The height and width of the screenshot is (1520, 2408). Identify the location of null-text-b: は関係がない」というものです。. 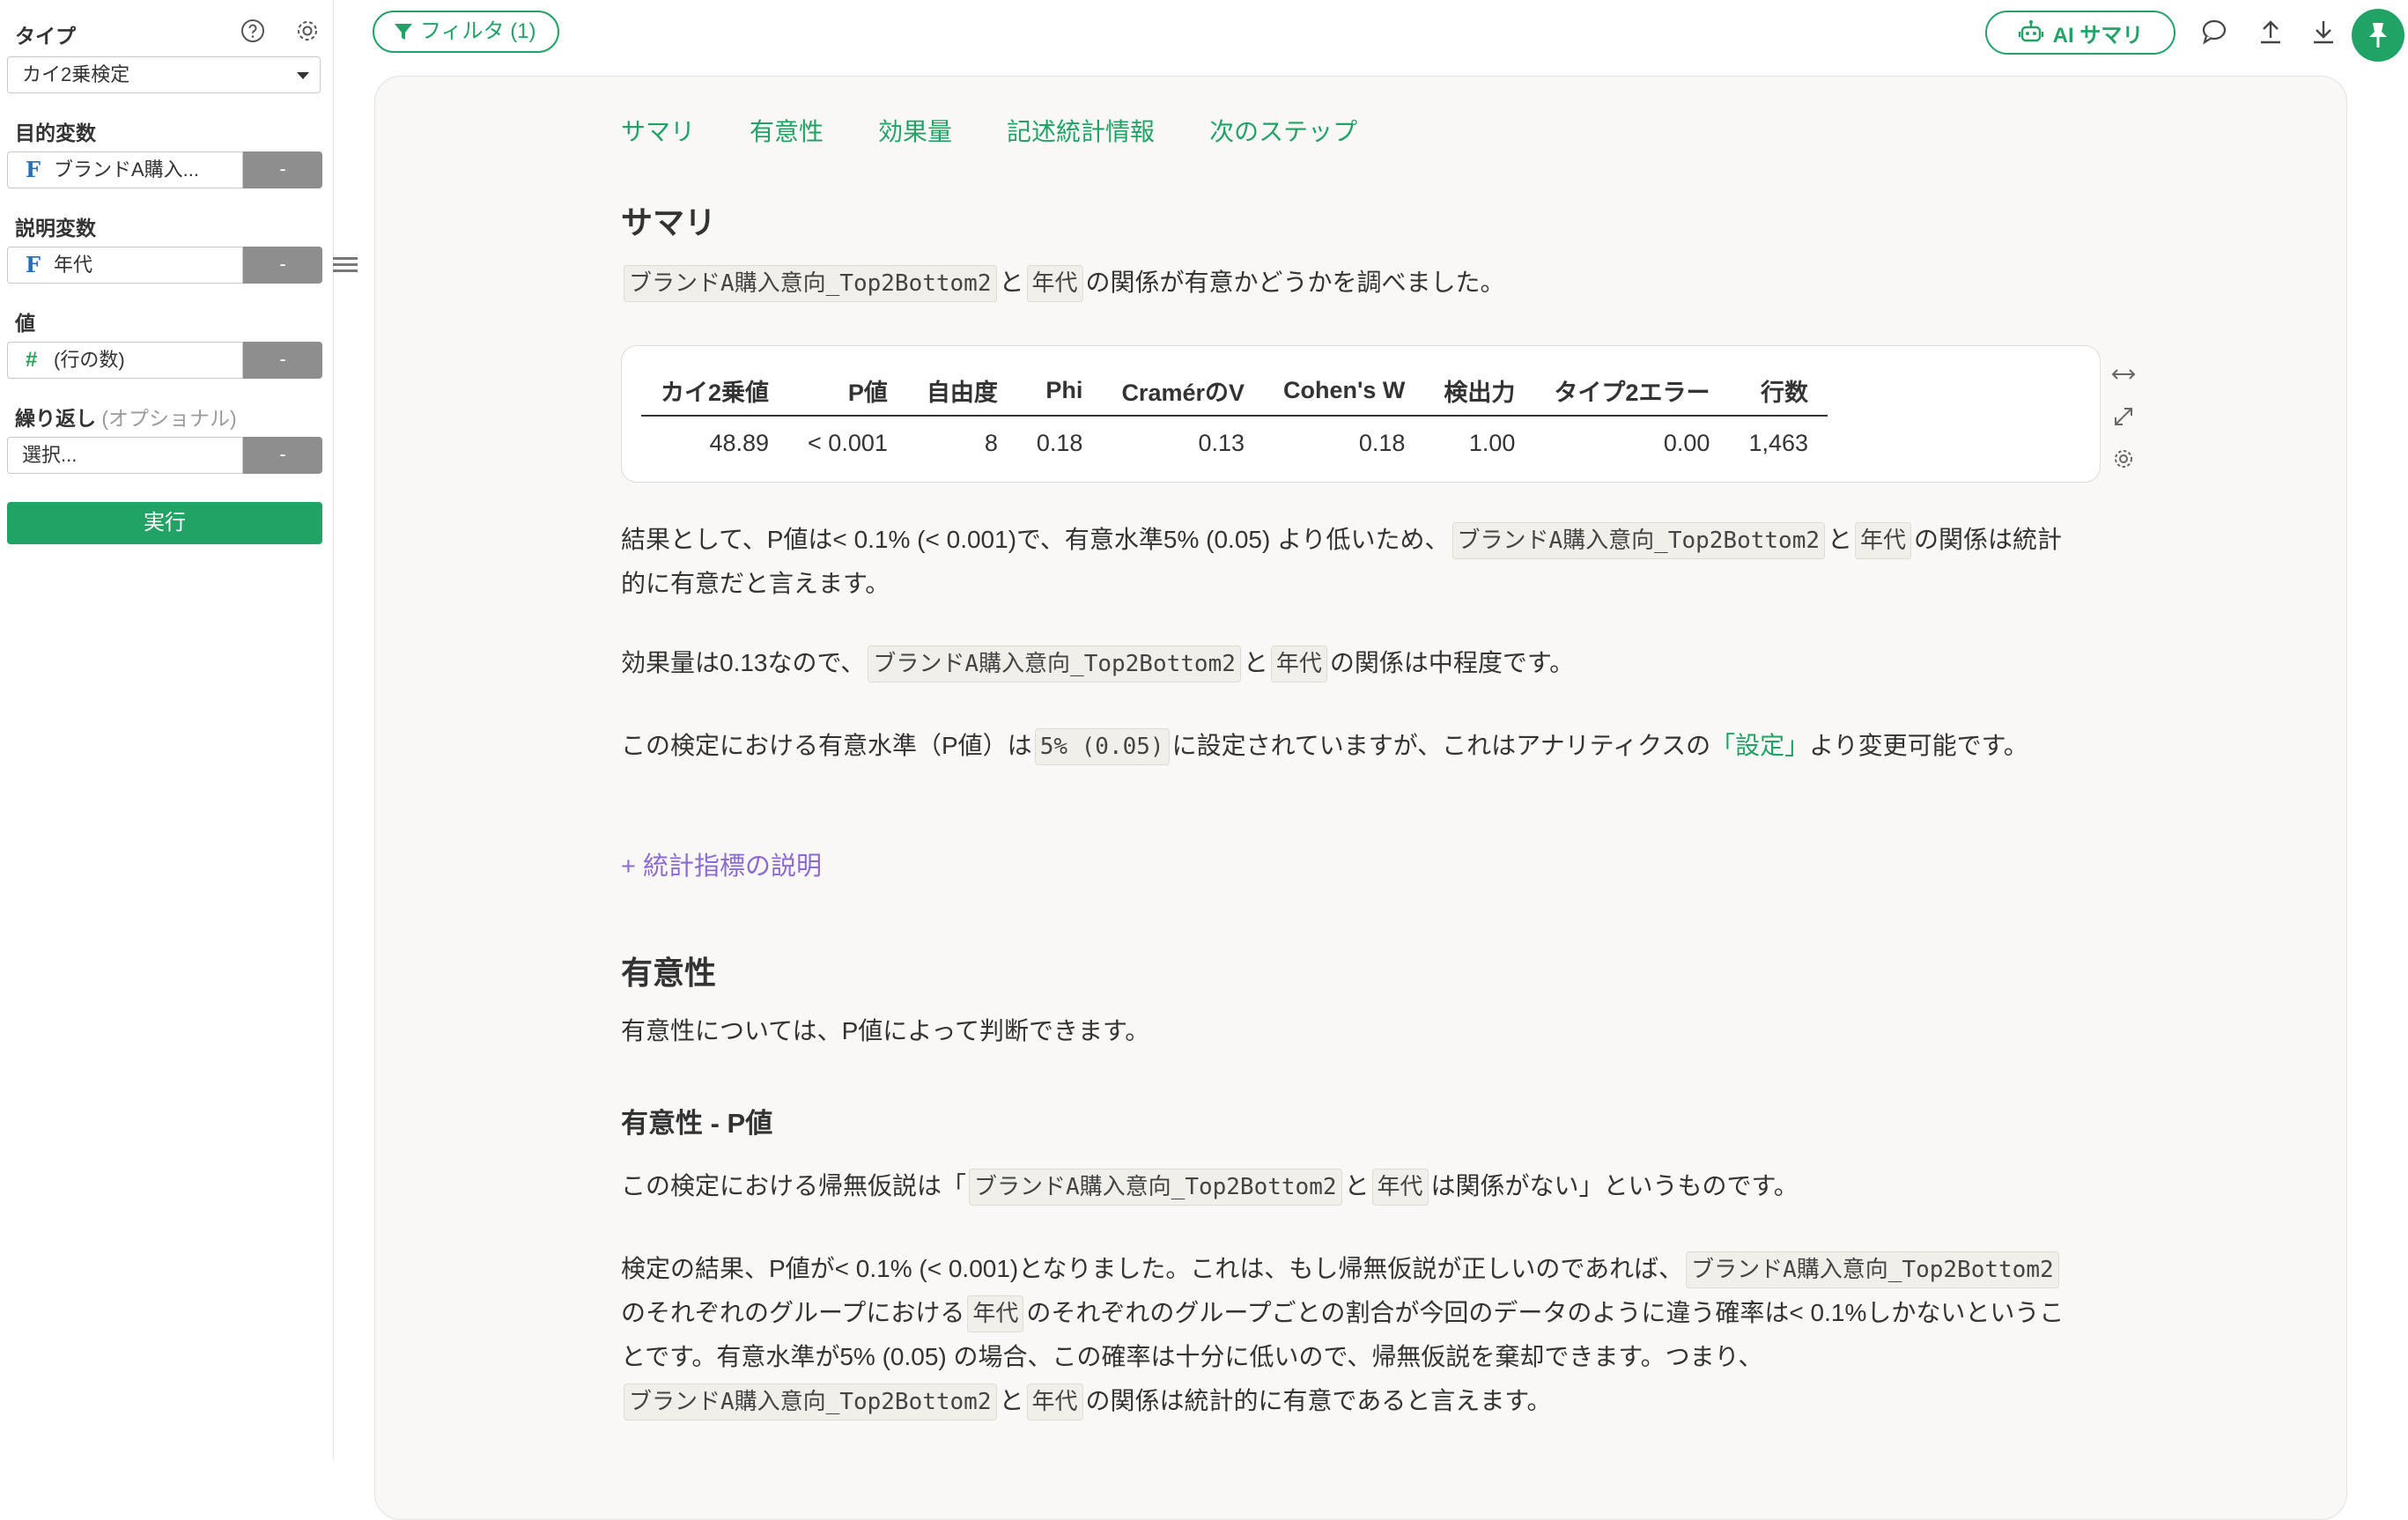
(1615, 1185).